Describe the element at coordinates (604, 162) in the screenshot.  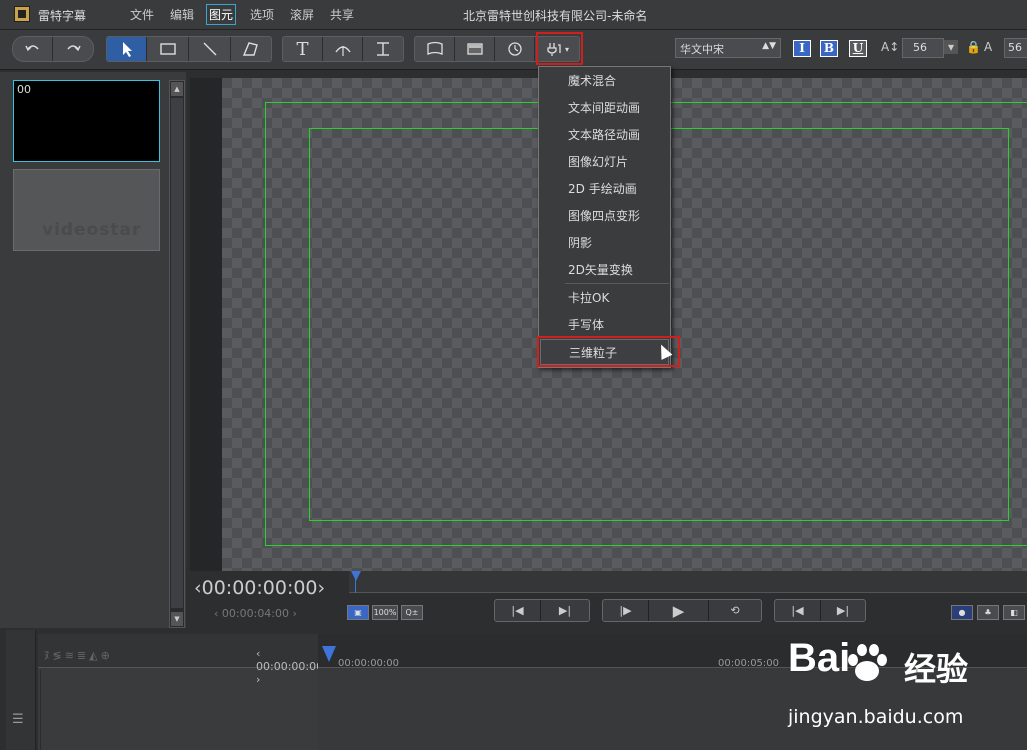
I see `menu-item-image-slideshow: 图像幻灯片` at that location.